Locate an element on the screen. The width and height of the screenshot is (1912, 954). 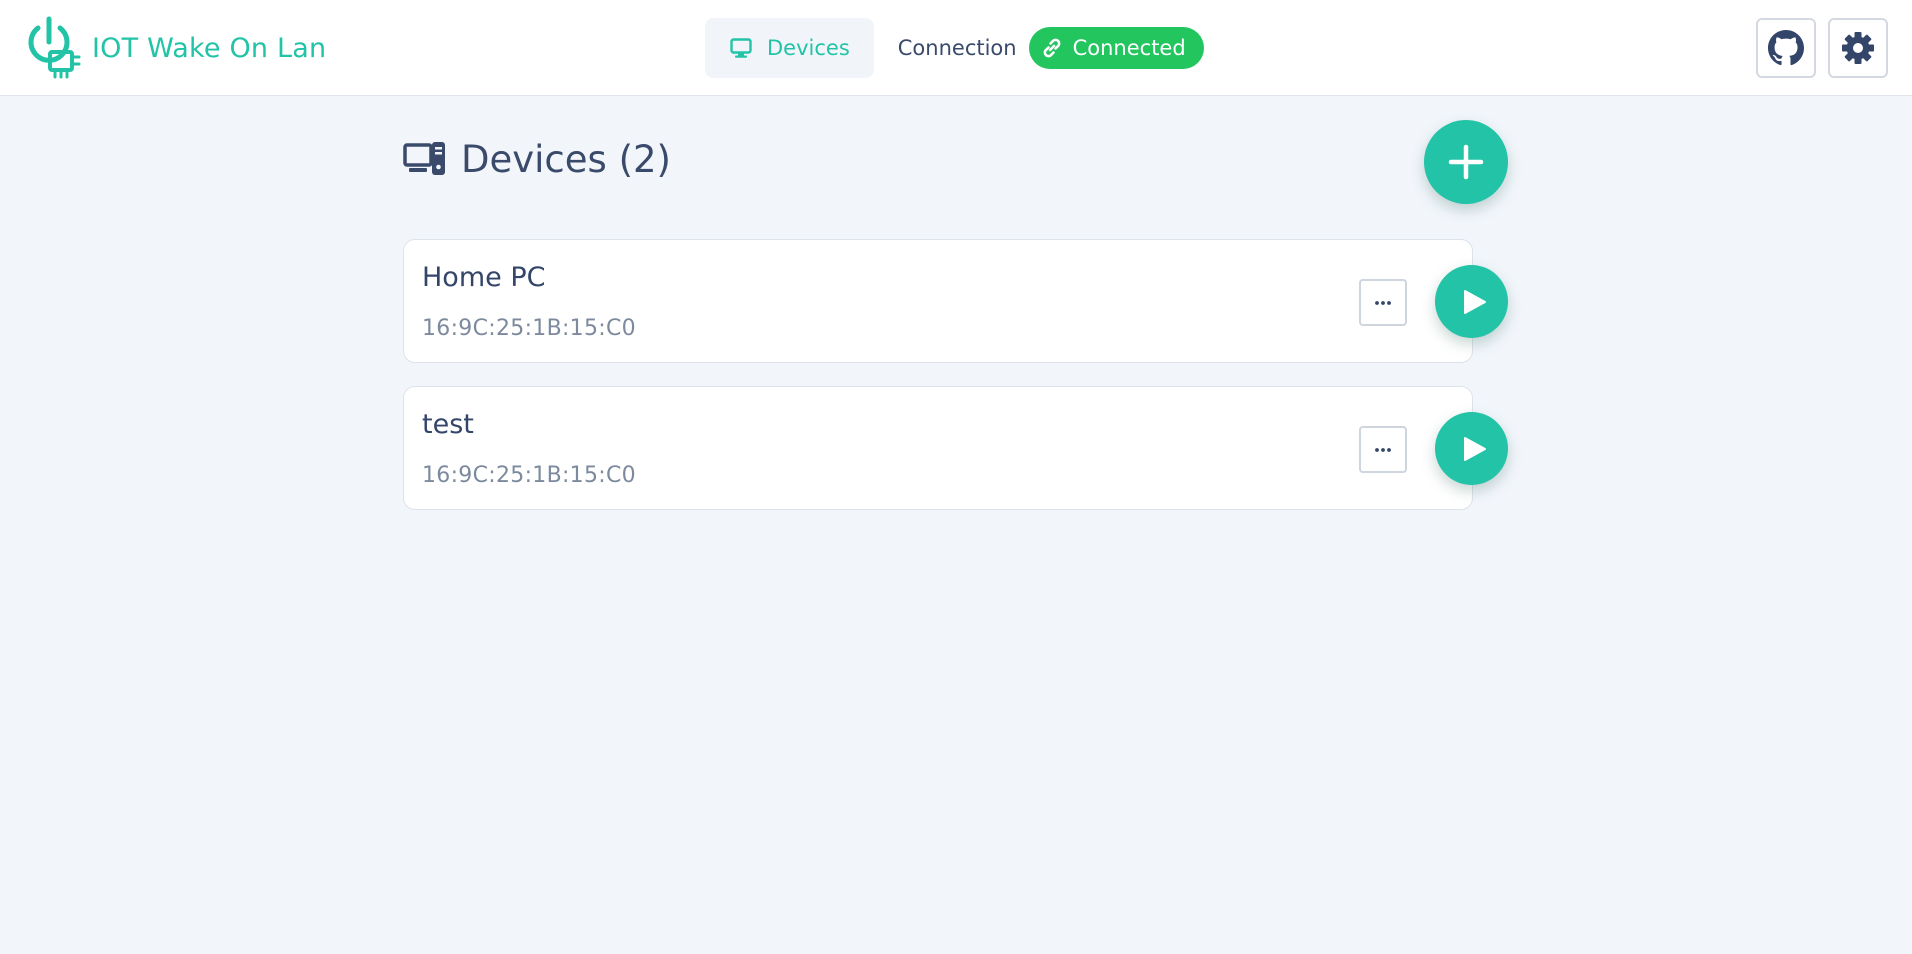
brand: IOT Wake On Lan is located at coordinates (174, 48).